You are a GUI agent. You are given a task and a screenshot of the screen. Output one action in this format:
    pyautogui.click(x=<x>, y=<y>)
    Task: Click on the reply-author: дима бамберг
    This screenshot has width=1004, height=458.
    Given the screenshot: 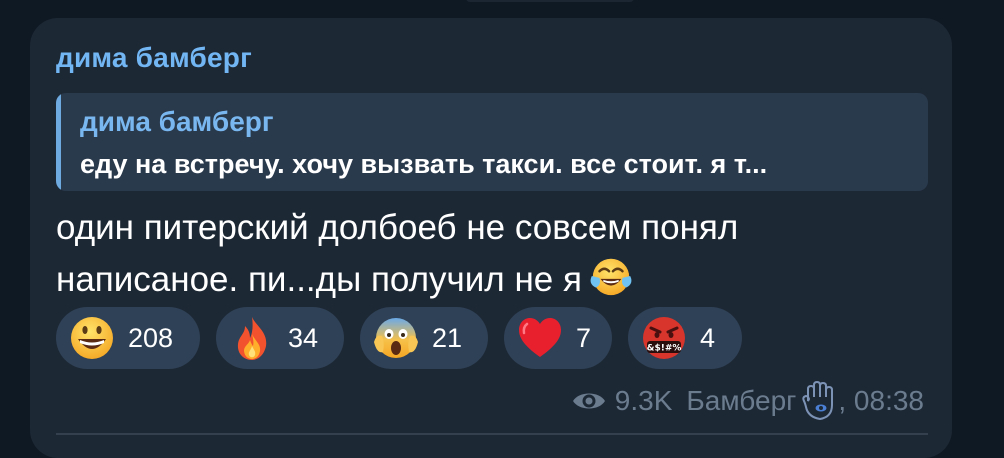 What is the action you would take?
    pyautogui.click(x=177, y=121)
    